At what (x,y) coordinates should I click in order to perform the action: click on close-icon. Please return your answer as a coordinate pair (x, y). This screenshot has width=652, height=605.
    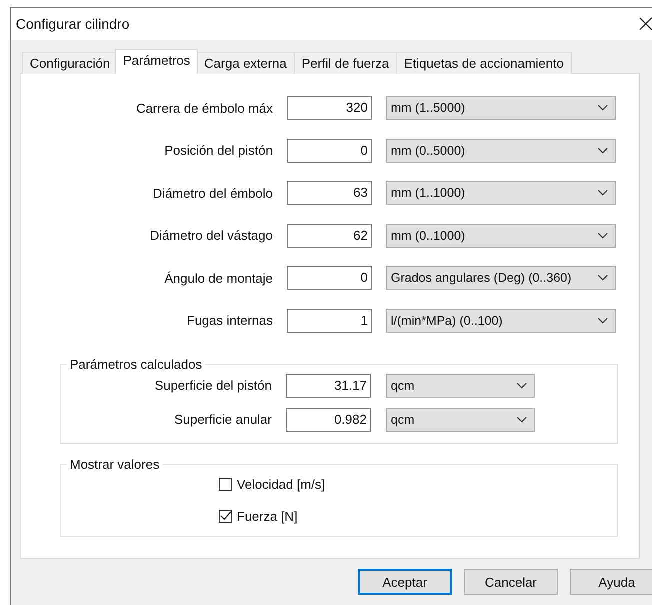
    Looking at the image, I should click on (645, 24).